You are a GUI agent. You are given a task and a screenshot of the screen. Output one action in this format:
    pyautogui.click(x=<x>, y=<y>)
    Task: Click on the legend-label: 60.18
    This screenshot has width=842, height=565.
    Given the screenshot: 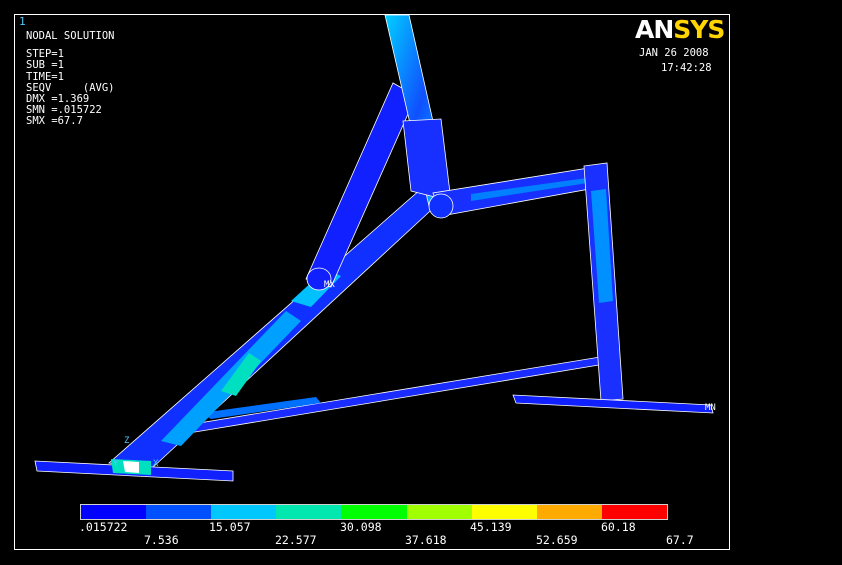 What is the action you would take?
    pyautogui.click(x=618, y=527)
    